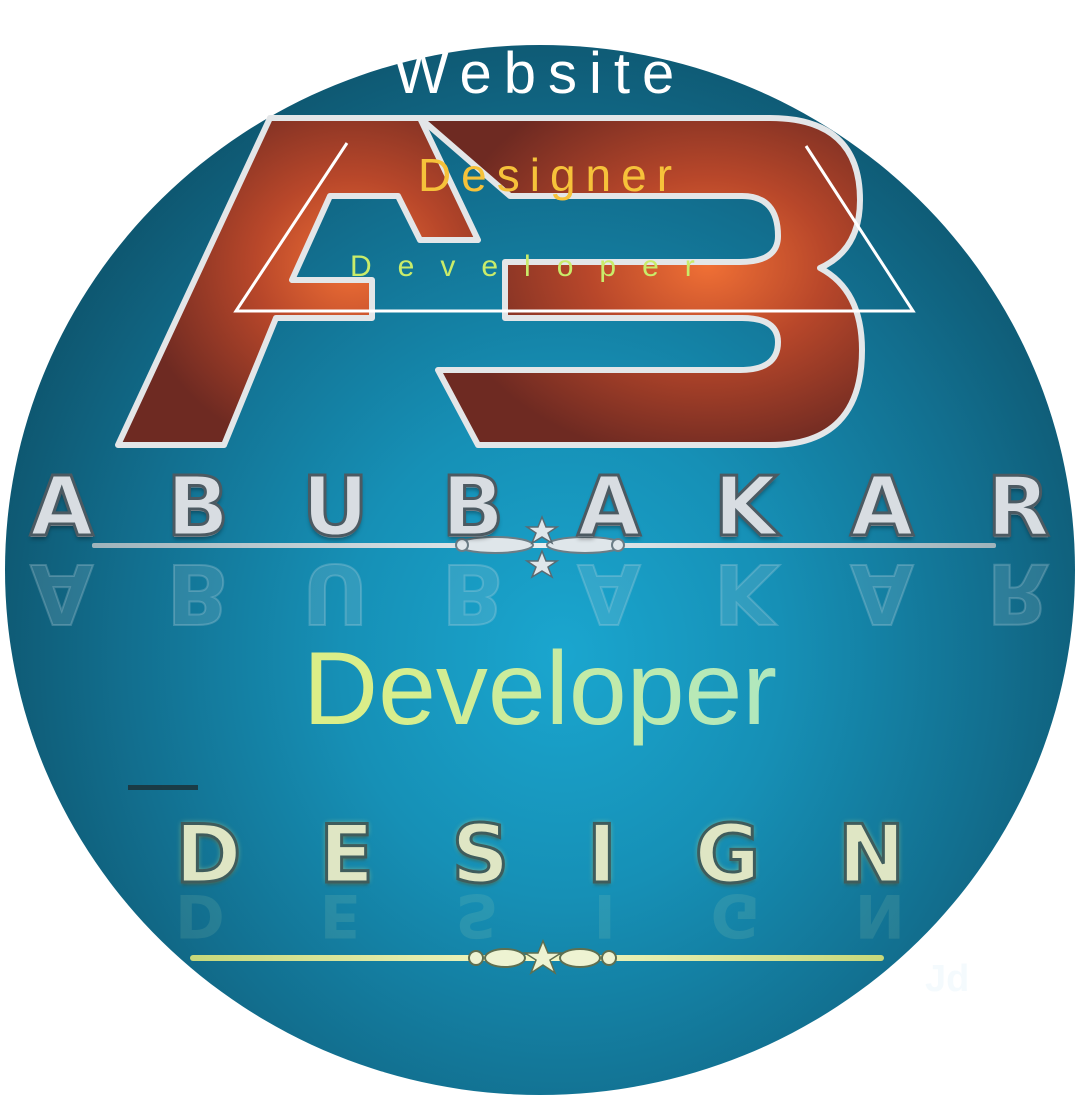  Describe the element at coordinates (539, 855) in the screenshot. I see `design-wordmark: D E S I G N` at that location.